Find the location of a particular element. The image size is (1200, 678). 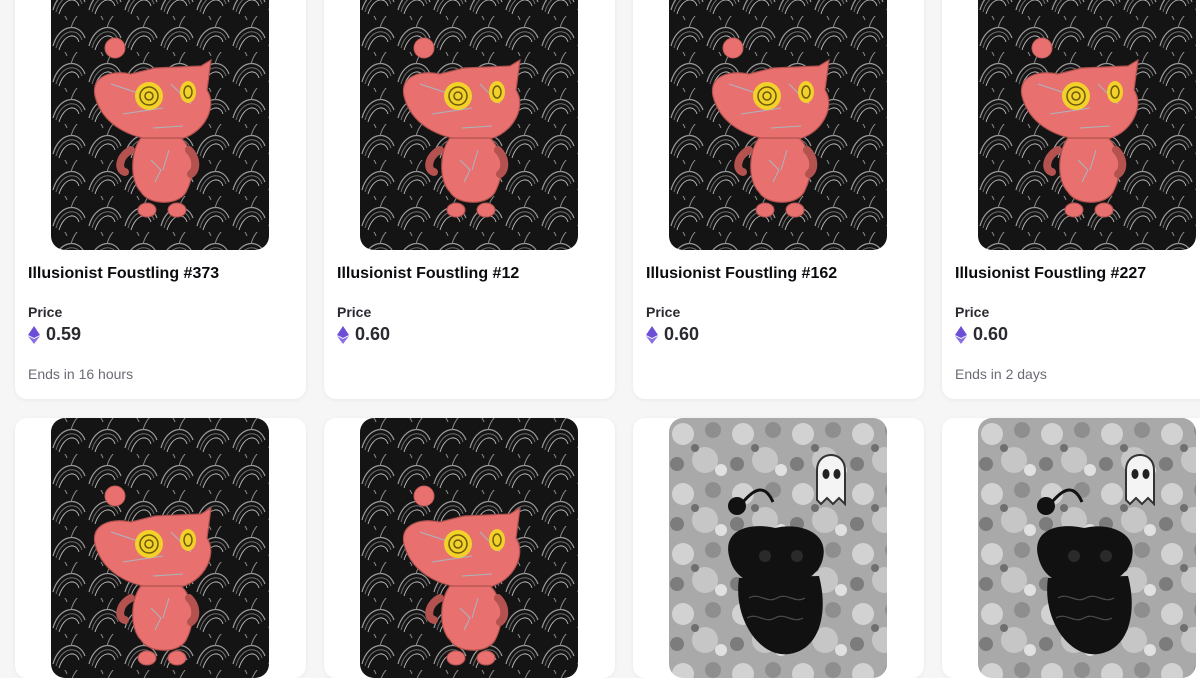

nft-title: Illusionist Foustling #162 is located at coordinates (741, 274).